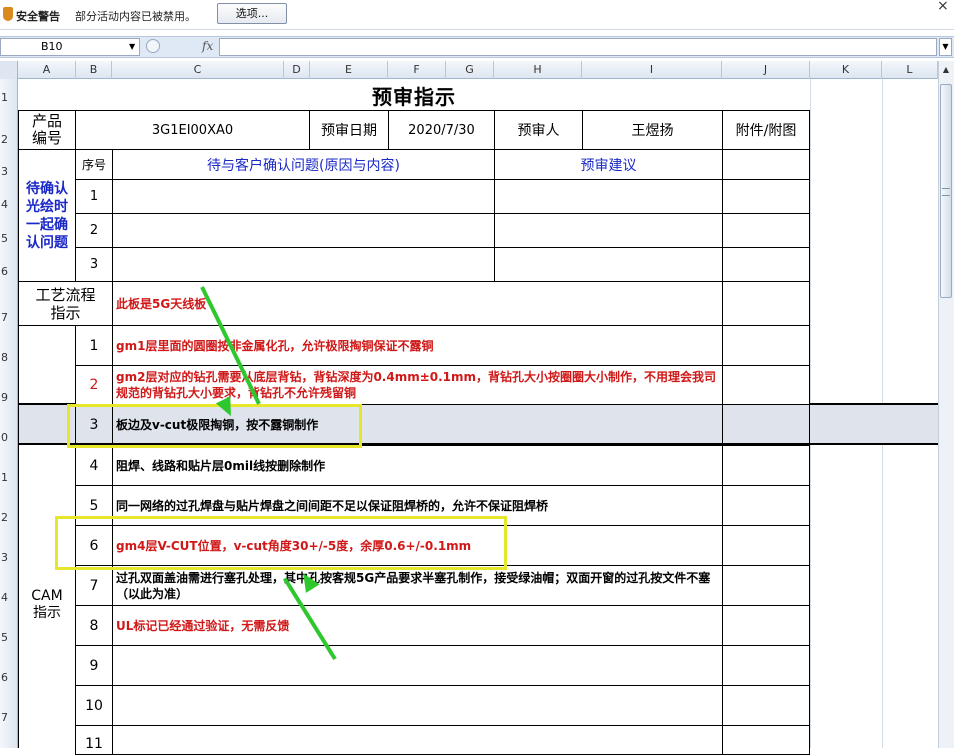 The height and width of the screenshot is (755, 954). I want to click on issues-header: 待与客户确认问题(原因与内容), so click(303, 164).